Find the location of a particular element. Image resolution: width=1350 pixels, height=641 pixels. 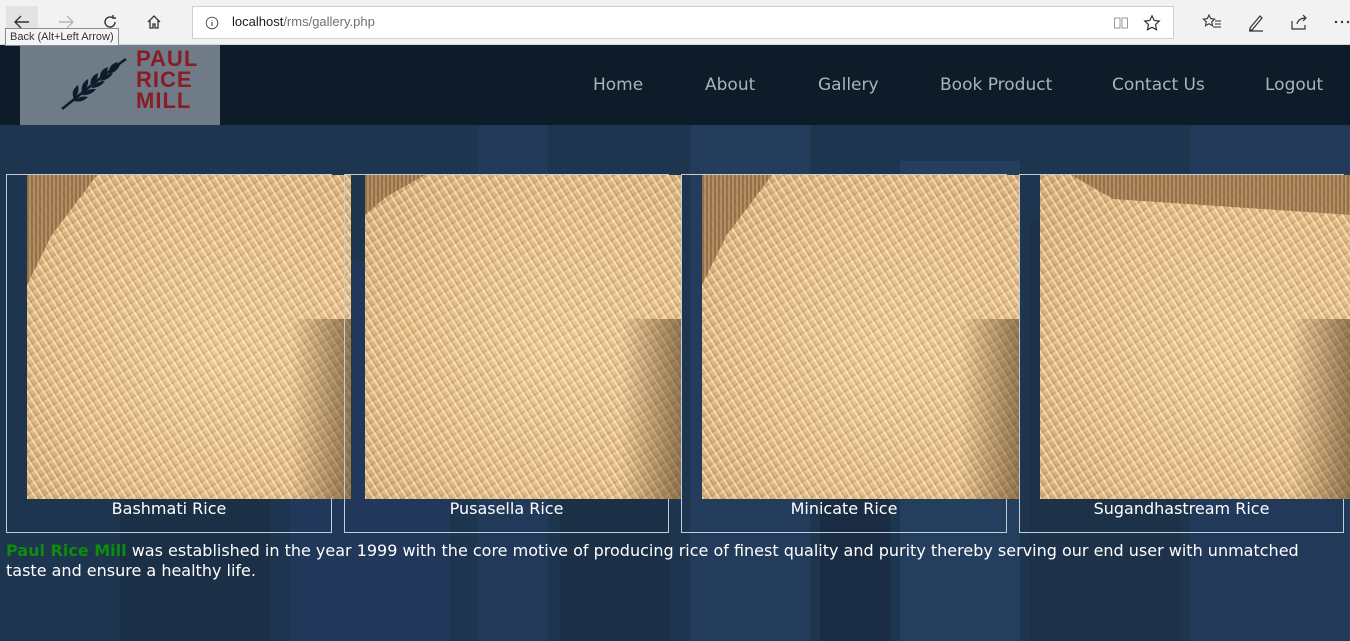

more-dots-icon is located at coordinates (1342, 22).